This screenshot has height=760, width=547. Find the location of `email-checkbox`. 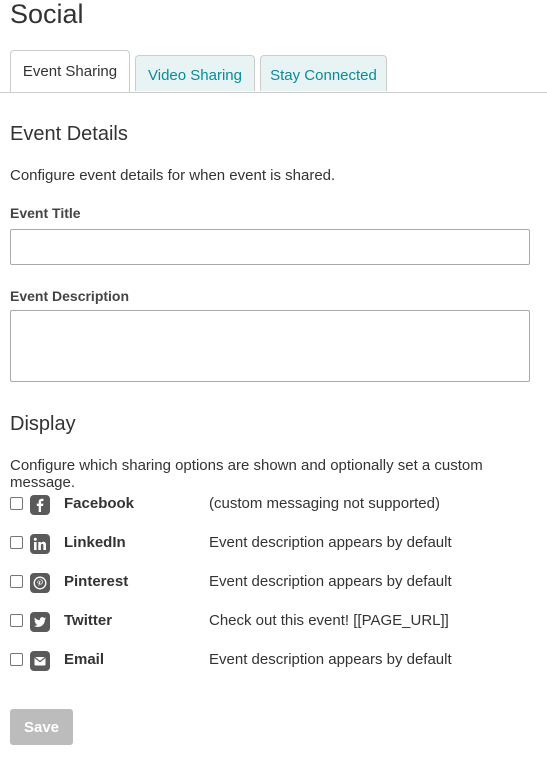

email-checkbox is located at coordinates (16, 659).